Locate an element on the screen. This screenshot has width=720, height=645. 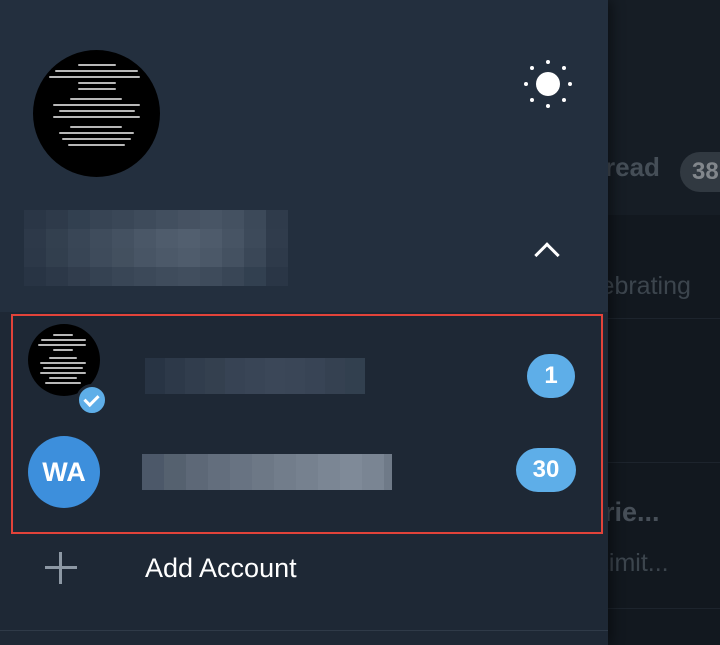
add-account-label: Add Account is located at coordinates (221, 568).